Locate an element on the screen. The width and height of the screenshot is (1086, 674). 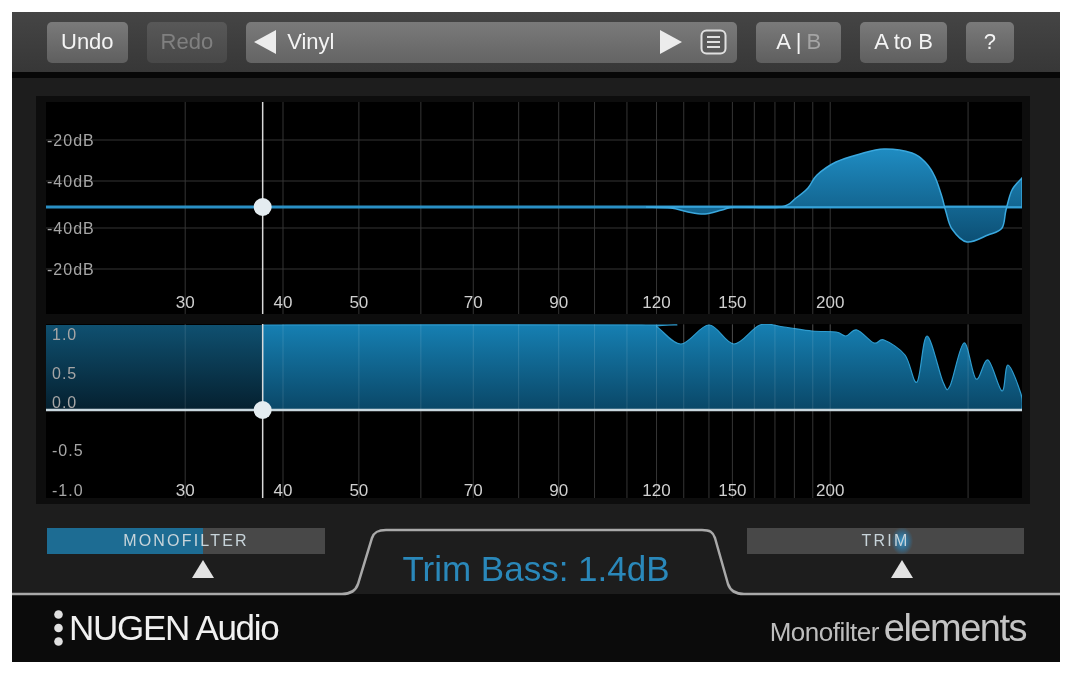
axis-label: -0.5 is located at coordinates (68, 450).